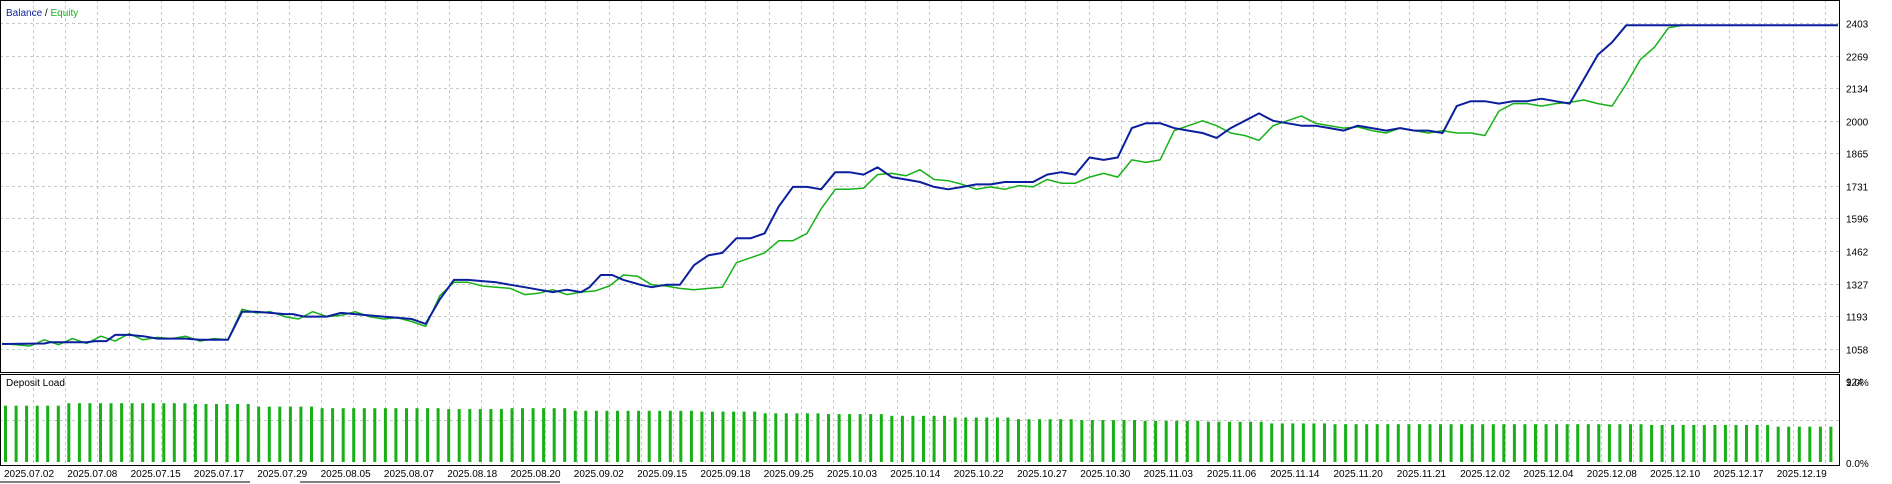 The image size is (1892, 484). What do you see at coordinates (599, 474) in the screenshot?
I see `x-axis-date-label: 2025.09.02` at bounding box center [599, 474].